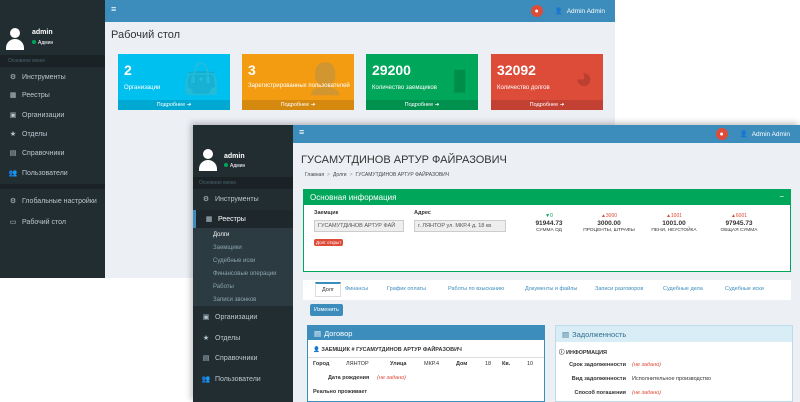  What do you see at coordinates (13, 134) in the screenshot?
I see `star-icon: ★` at bounding box center [13, 134].